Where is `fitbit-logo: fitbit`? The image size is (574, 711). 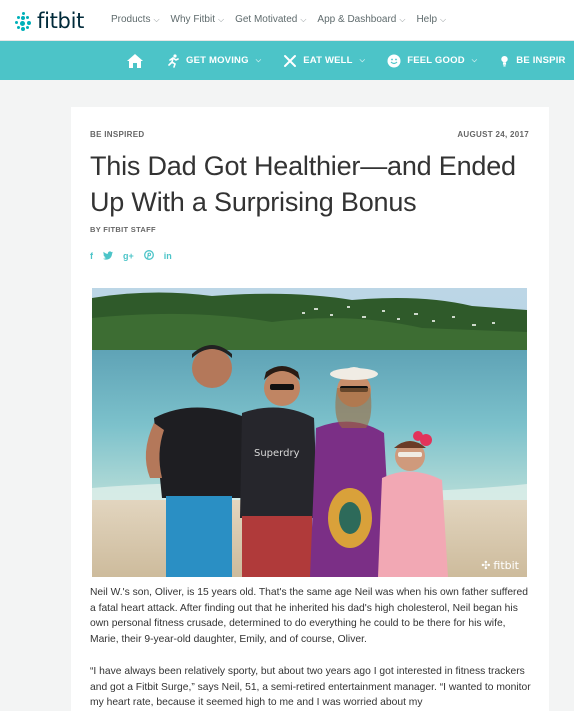
fitbit-logo: fitbit is located at coordinates (49, 21).